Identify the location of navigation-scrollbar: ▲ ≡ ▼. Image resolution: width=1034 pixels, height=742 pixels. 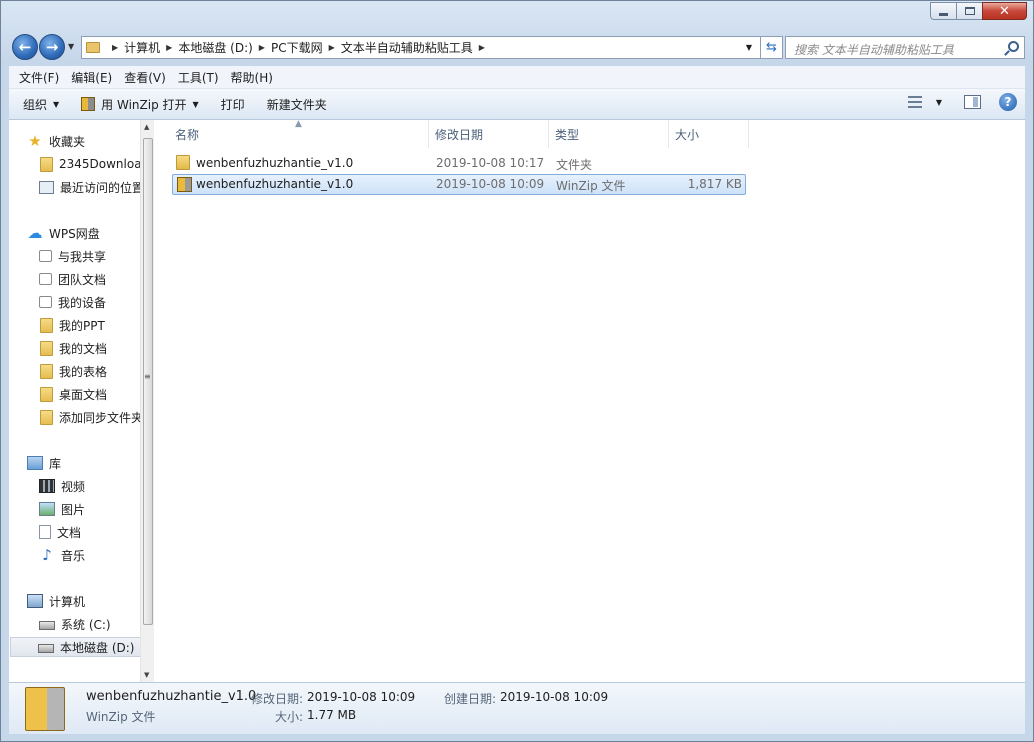
(147, 401).